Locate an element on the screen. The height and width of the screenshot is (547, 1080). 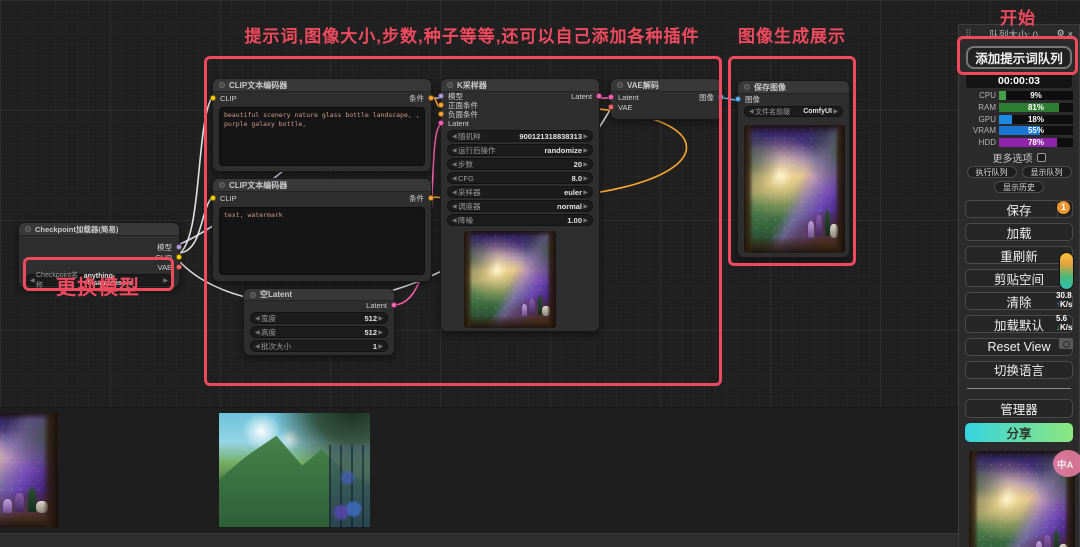
port-row: VAE is located at coordinates (664, 107).